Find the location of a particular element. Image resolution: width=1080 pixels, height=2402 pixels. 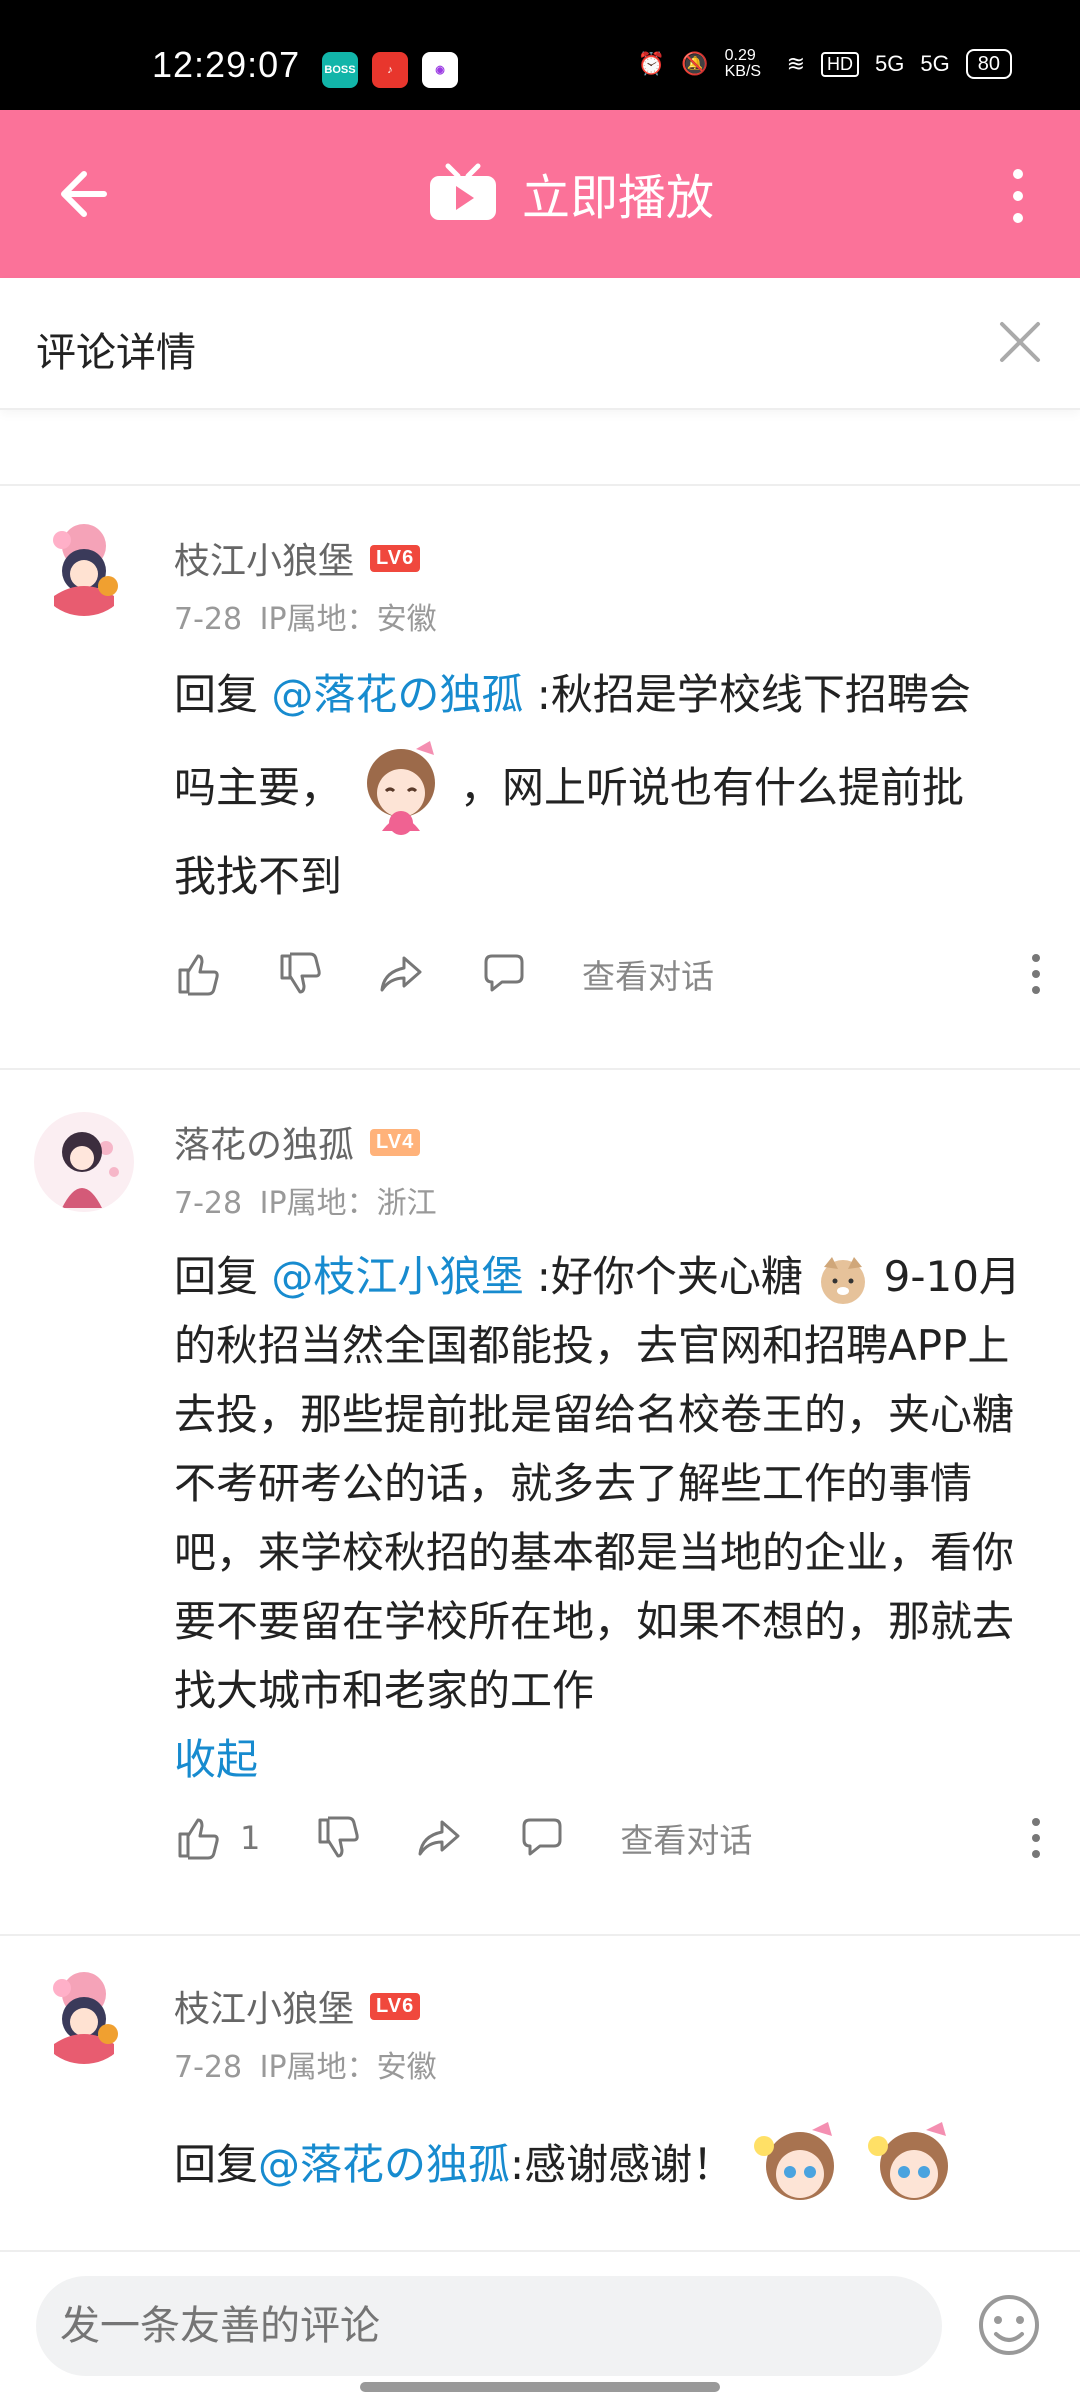

wifi-icon: ≋ is located at coordinates (796, 63).